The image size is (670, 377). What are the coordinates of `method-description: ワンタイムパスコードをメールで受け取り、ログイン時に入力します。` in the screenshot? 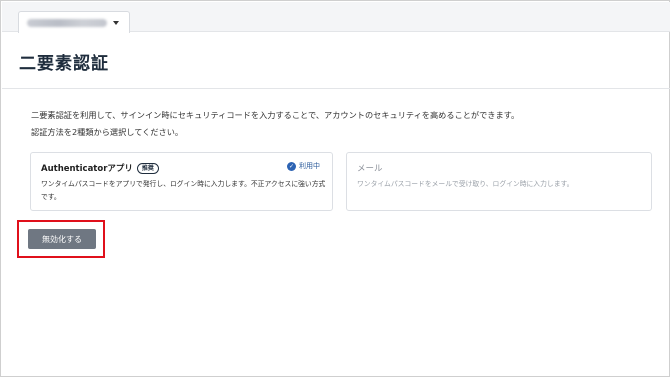 It's located at (465, 184).